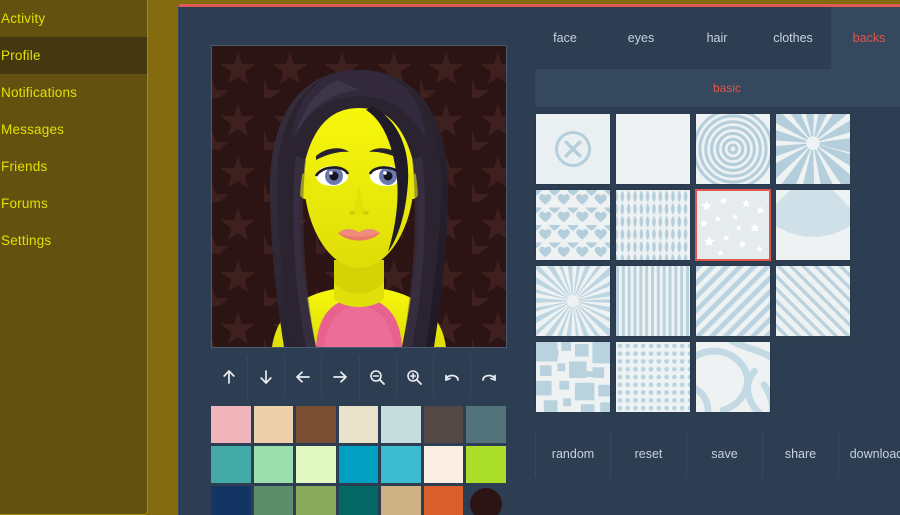 The image size is (900, 515). I want to click on redo-button, so click(489, 377).